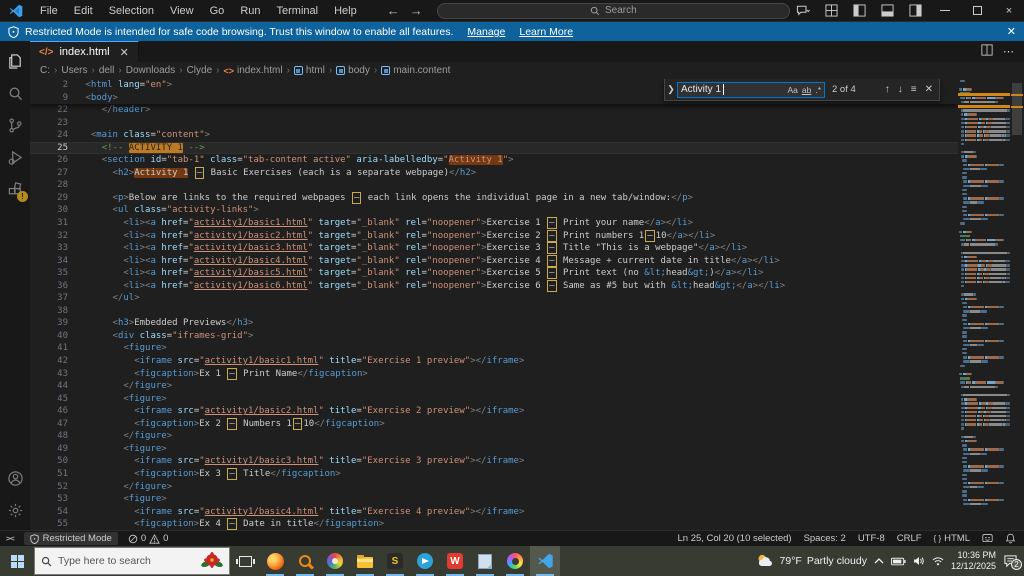 This screenshot has width=1024, height=576. I want to click on command-center-search: Search, so click(613, 10).